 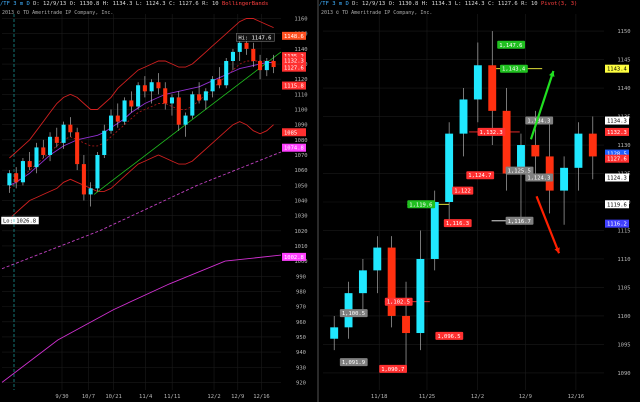 What do you see at coordinates (300, 111) in the screenshot?
I see `y-tick-label: 1100` at bounding box center [300, 111].